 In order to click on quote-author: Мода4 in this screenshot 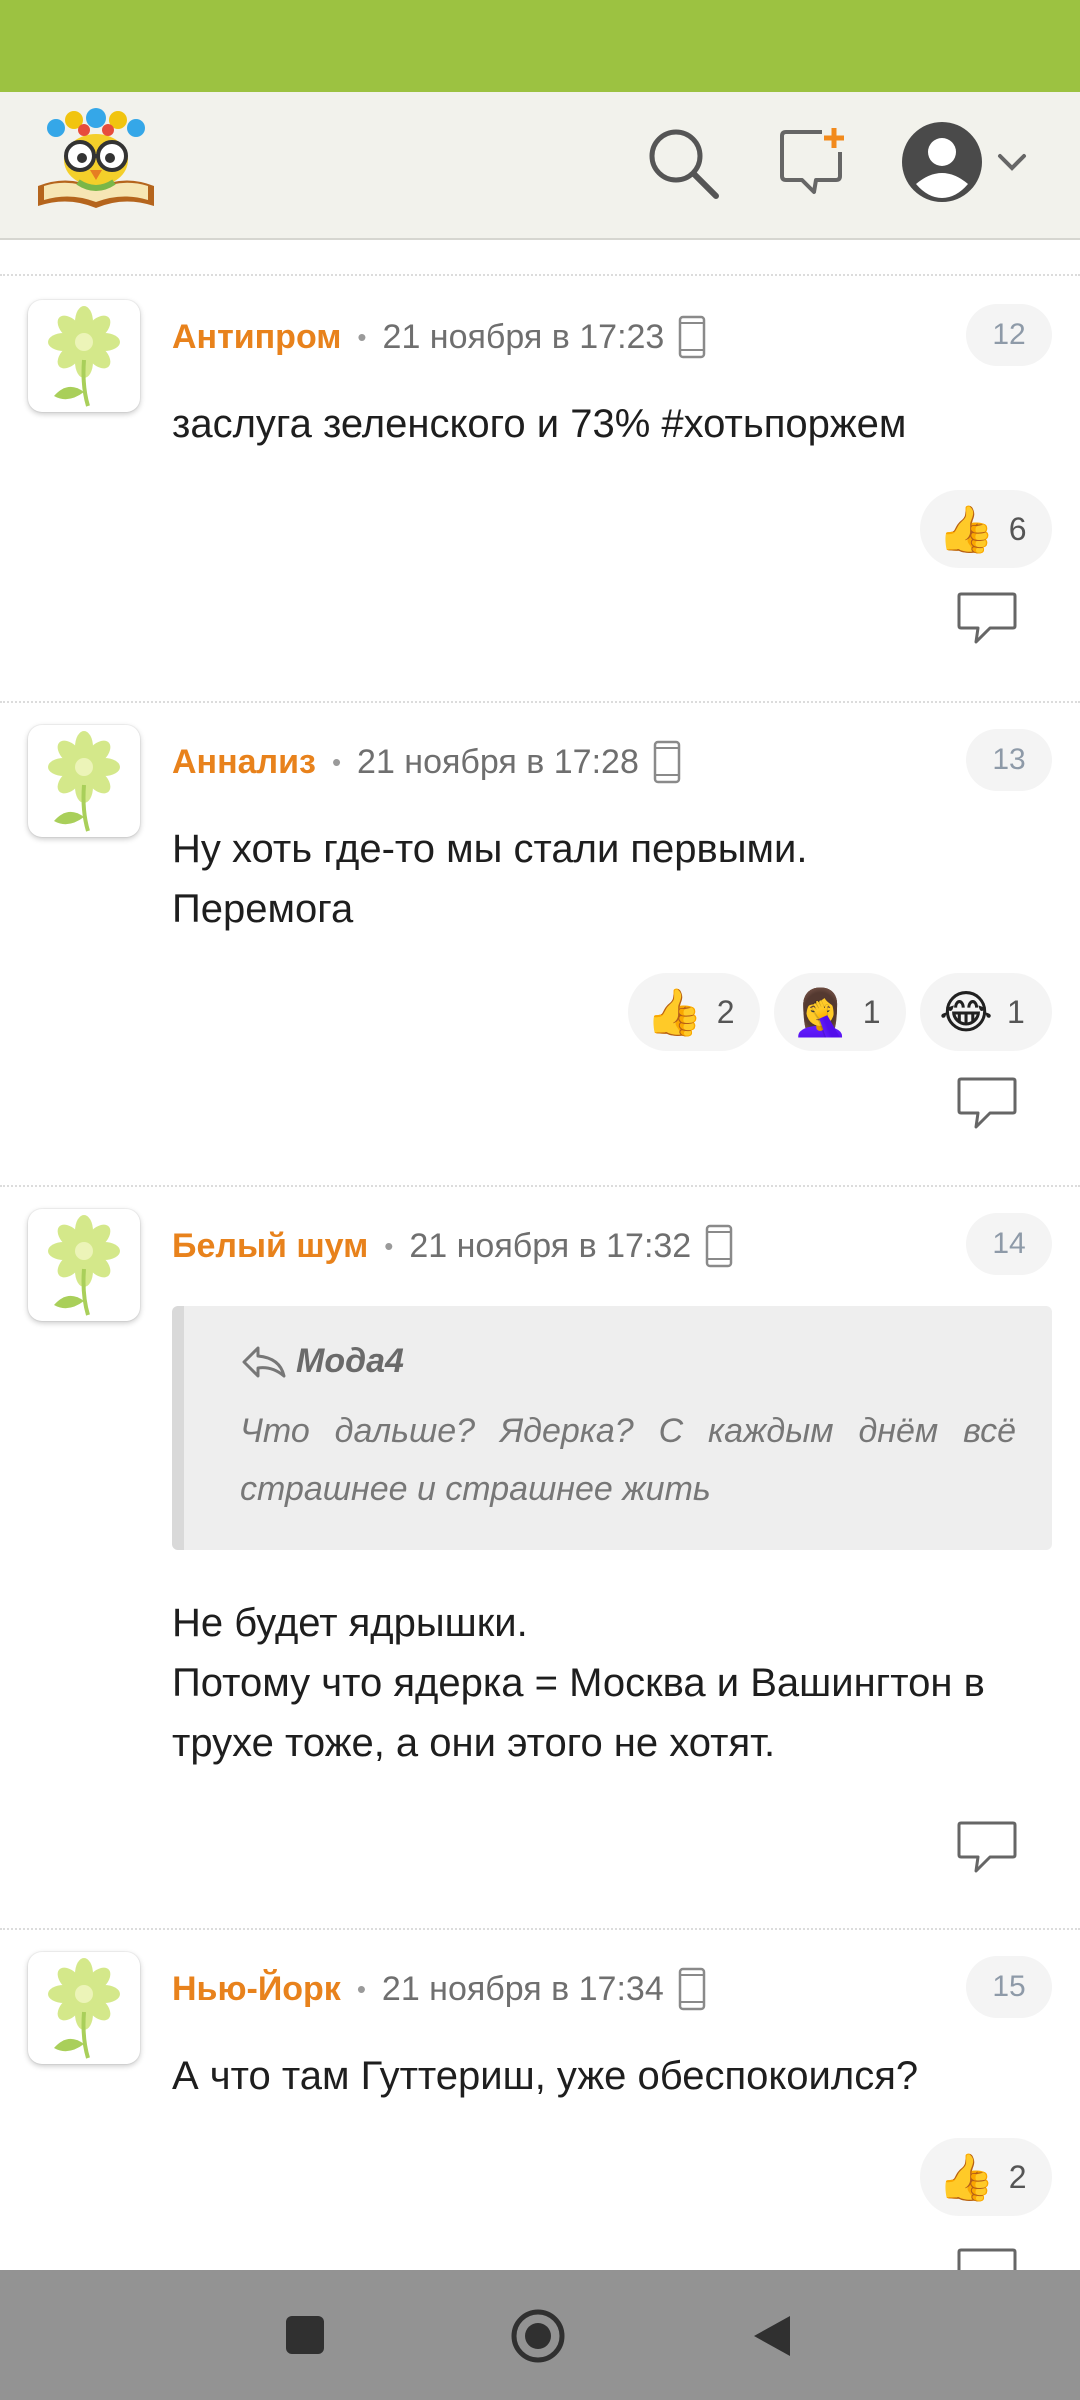, I will do `click(322, 1361)`.